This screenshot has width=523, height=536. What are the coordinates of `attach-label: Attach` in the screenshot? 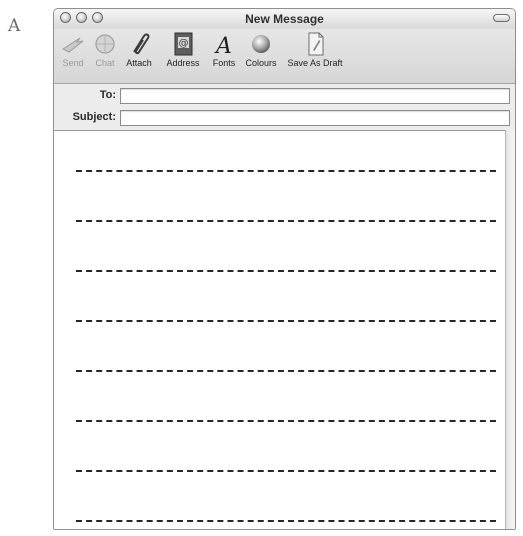 It's located at (139, 63).